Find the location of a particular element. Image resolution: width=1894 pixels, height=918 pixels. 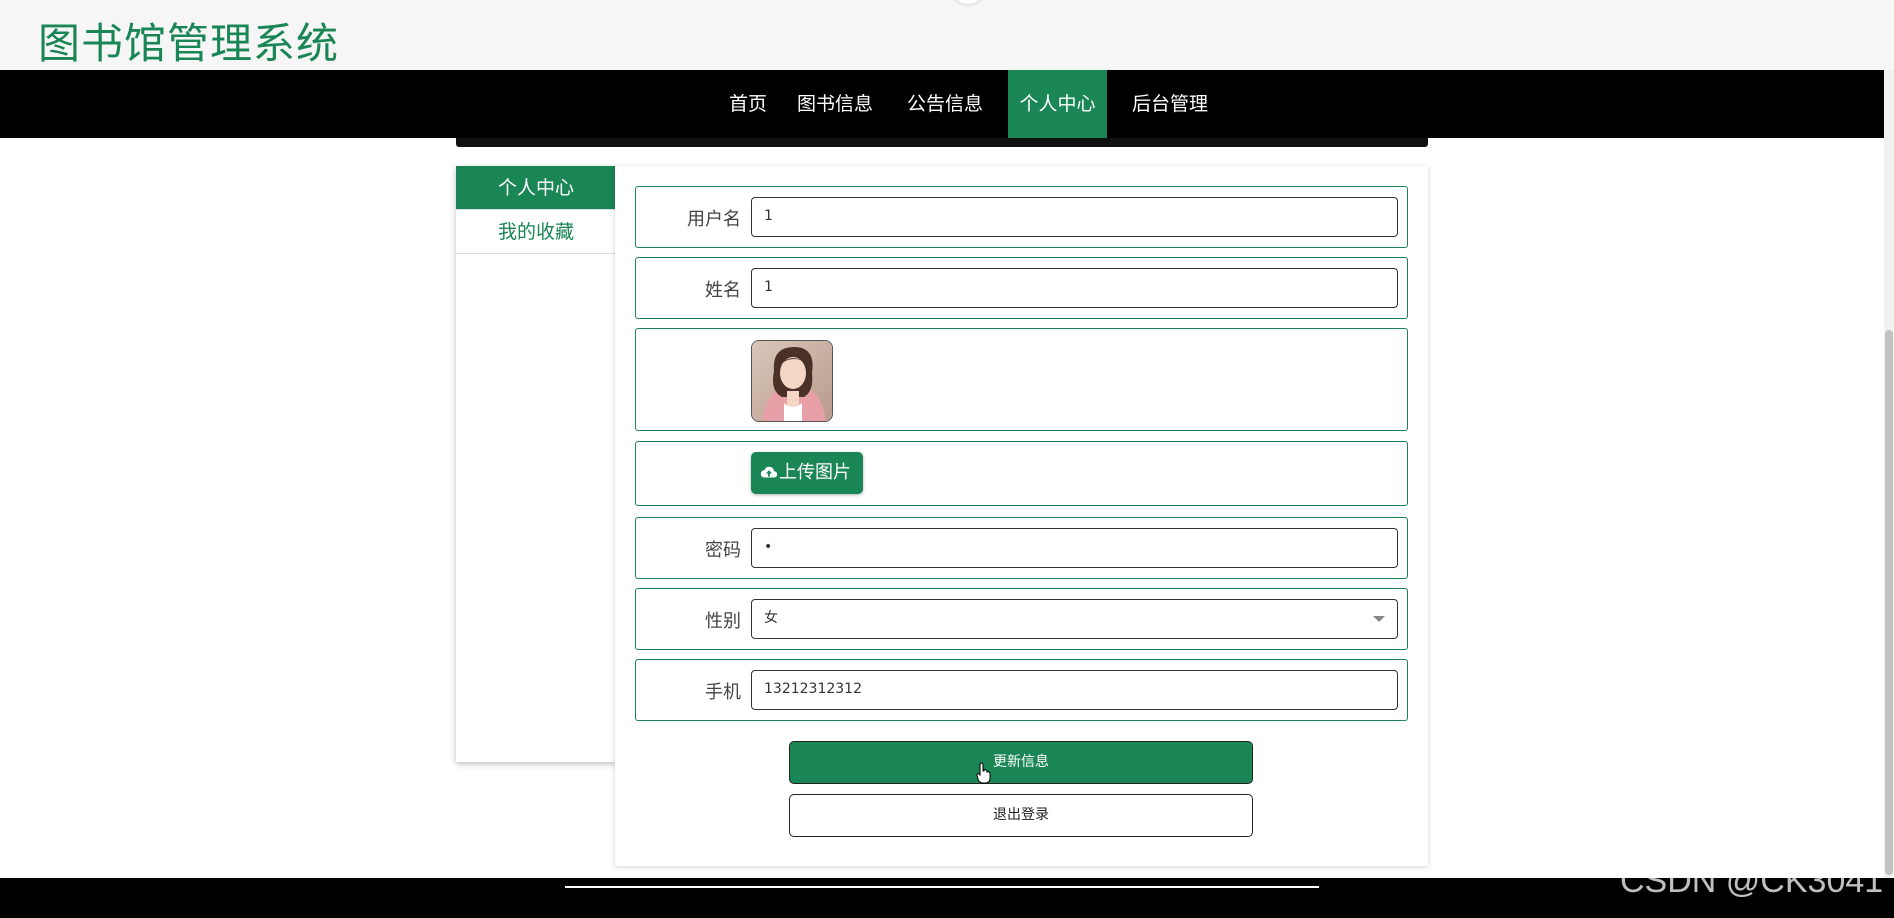

nav-admin: 后台管理 is located at coordinates (1170, 104).